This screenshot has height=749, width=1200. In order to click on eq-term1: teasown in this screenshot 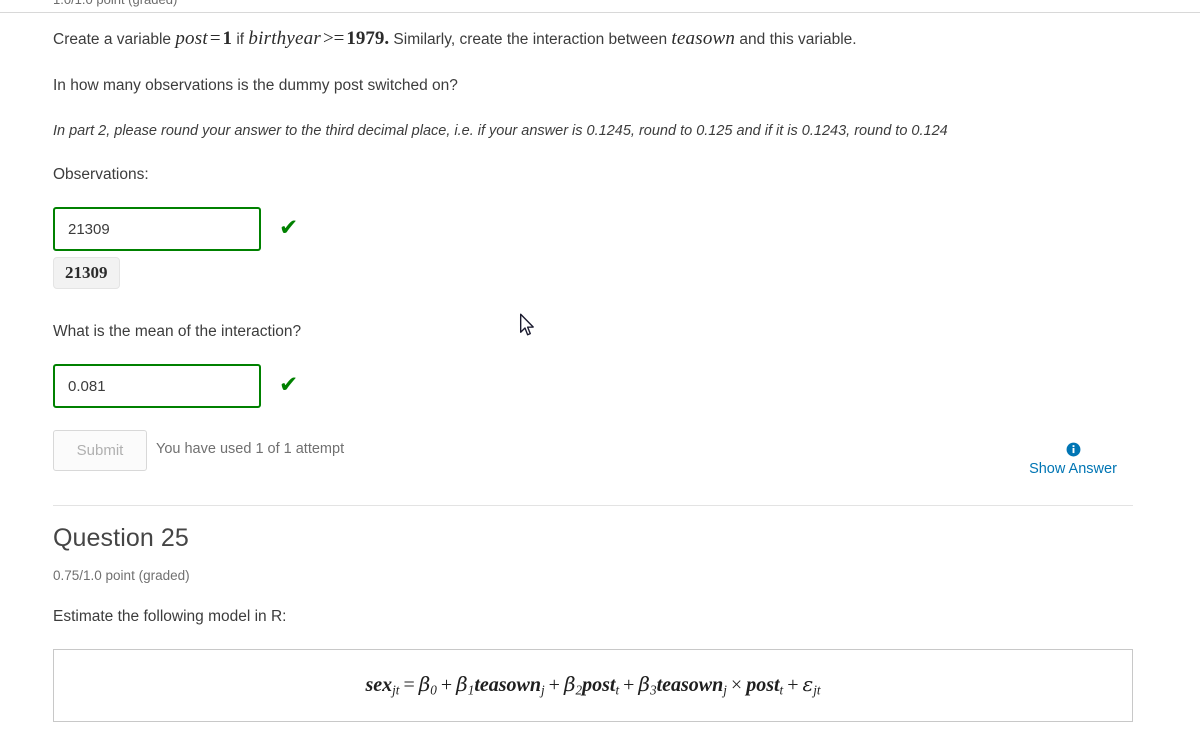, I will do `click(507, 685)`.